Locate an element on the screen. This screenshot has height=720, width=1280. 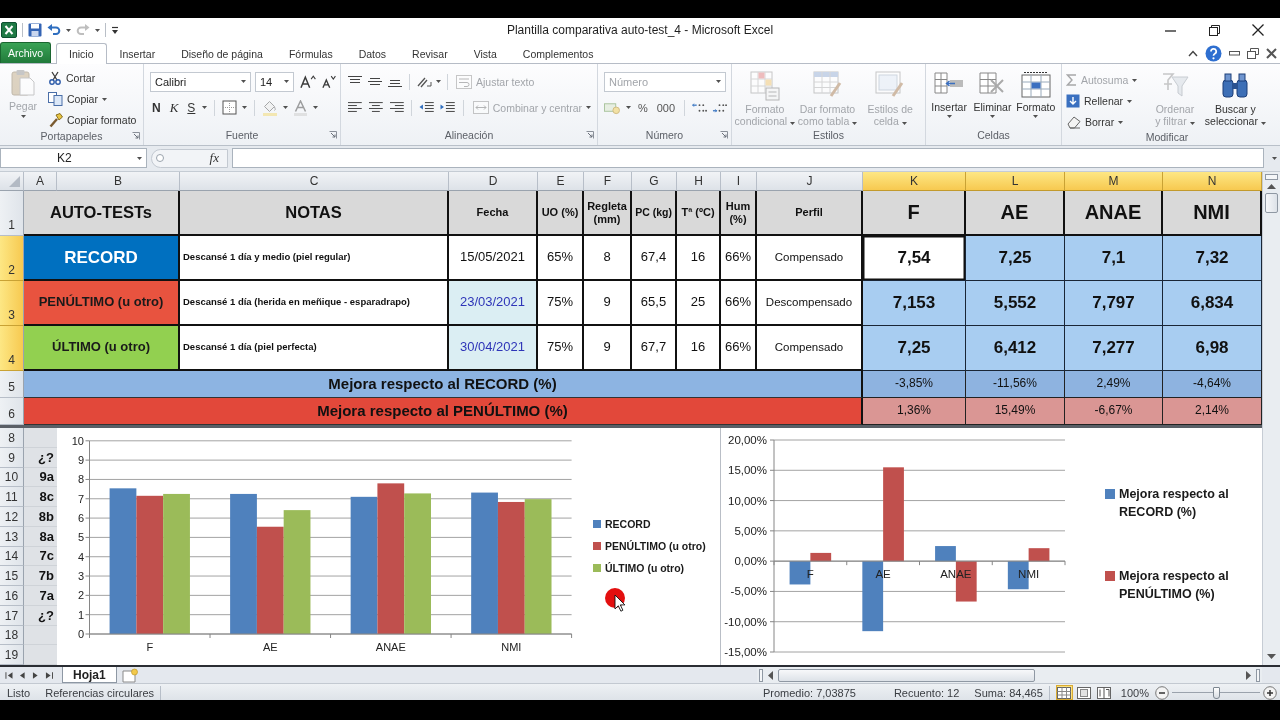
column-header: L is located at coordinates (1015, 181).